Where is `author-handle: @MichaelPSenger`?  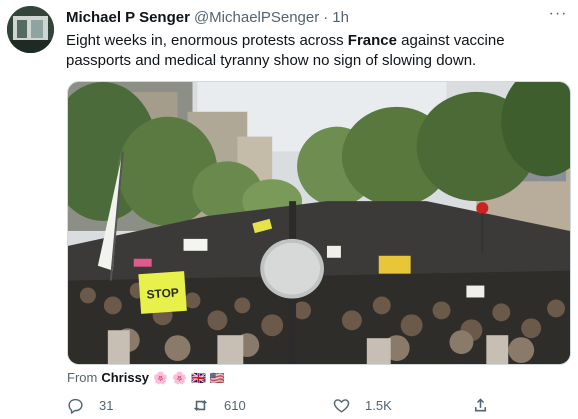
author-handle: @MichaelPSenger is located at coordinates (256, 17).